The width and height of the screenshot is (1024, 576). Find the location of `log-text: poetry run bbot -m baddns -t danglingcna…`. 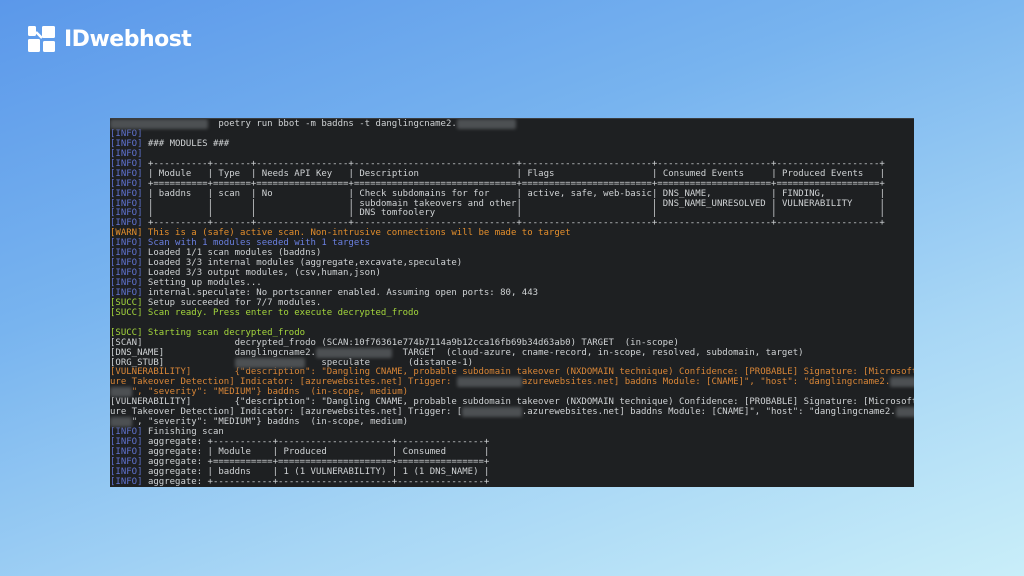

log-text: poetry run bbot -m baddns -t danglingcna… is located at coordinates (332, 124).